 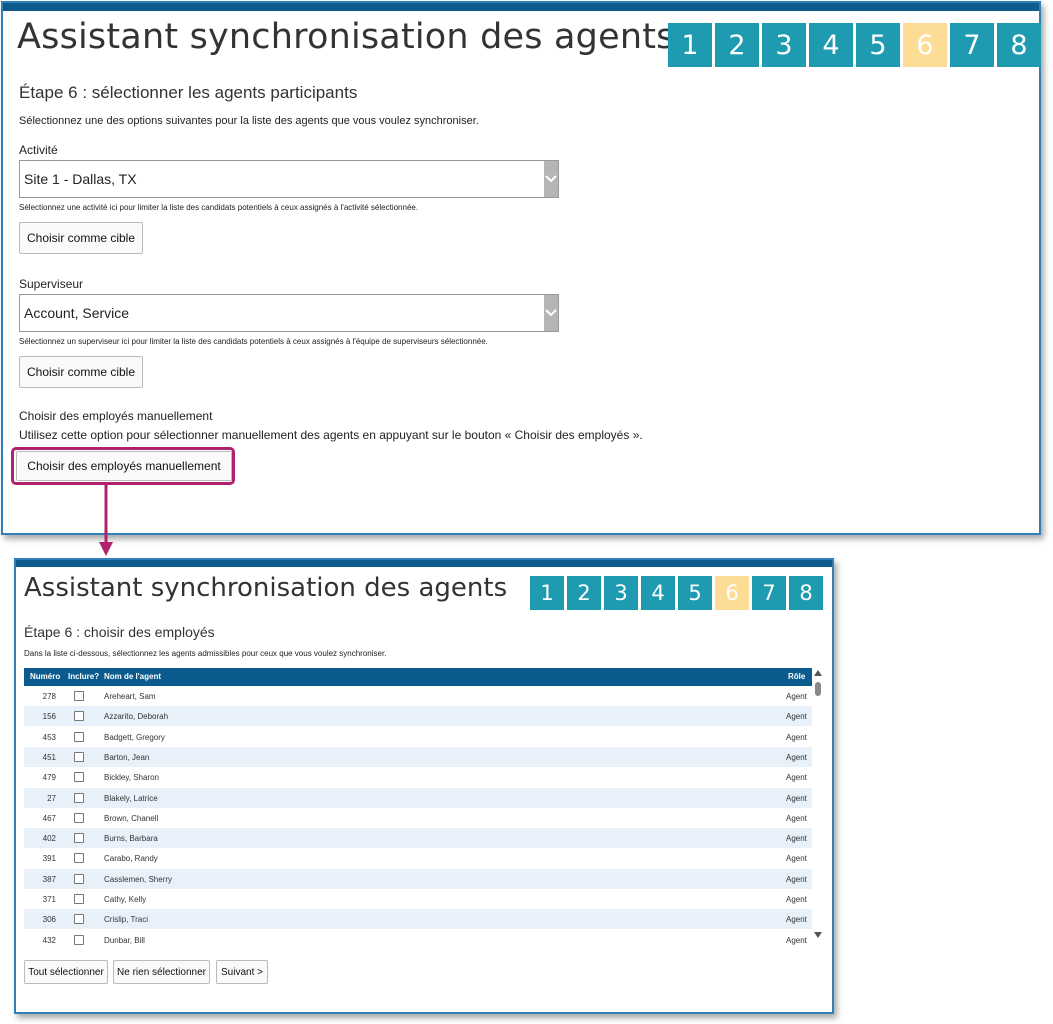 What do you see at coordinates (818, 689) in the screenshot?
I see `scroll-thumb` at bounding box center [818, 689].